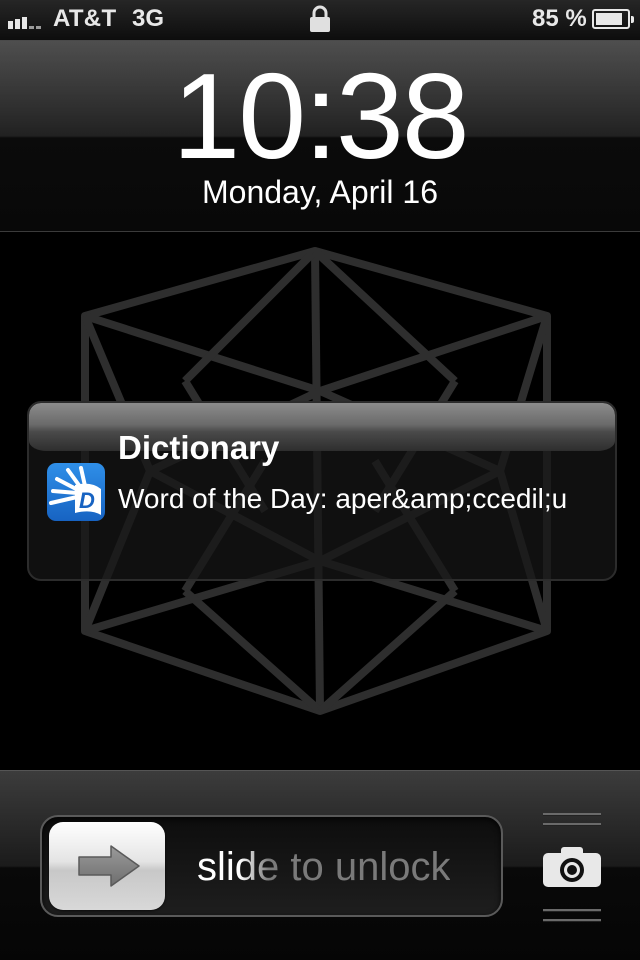  I want to click on svg-text: D, so click(87, 500).